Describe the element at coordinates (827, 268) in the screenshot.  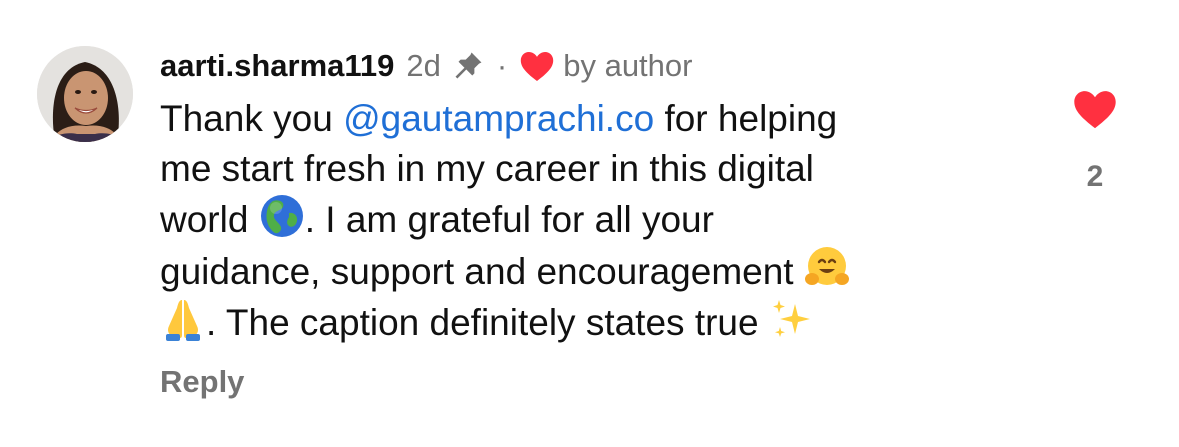
I see `hugging-face-emoji-icon` at that location.